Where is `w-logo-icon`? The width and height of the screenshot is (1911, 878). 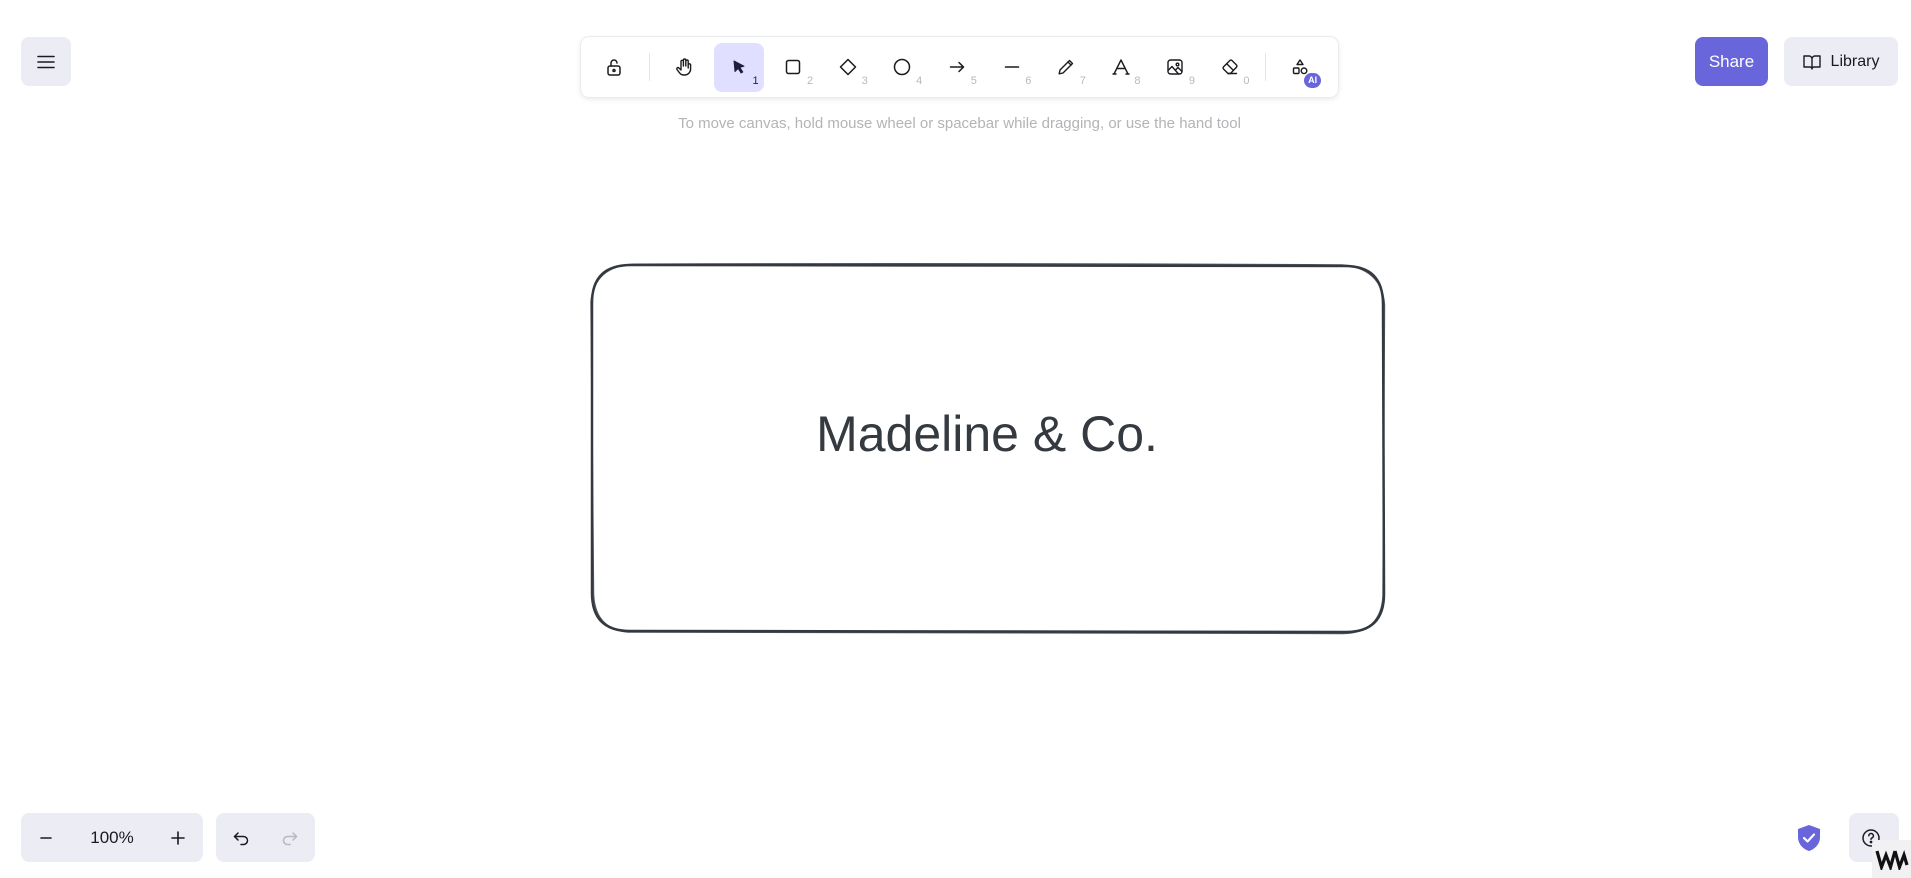 w-logo-icon is located at coordinates (1891, 859).